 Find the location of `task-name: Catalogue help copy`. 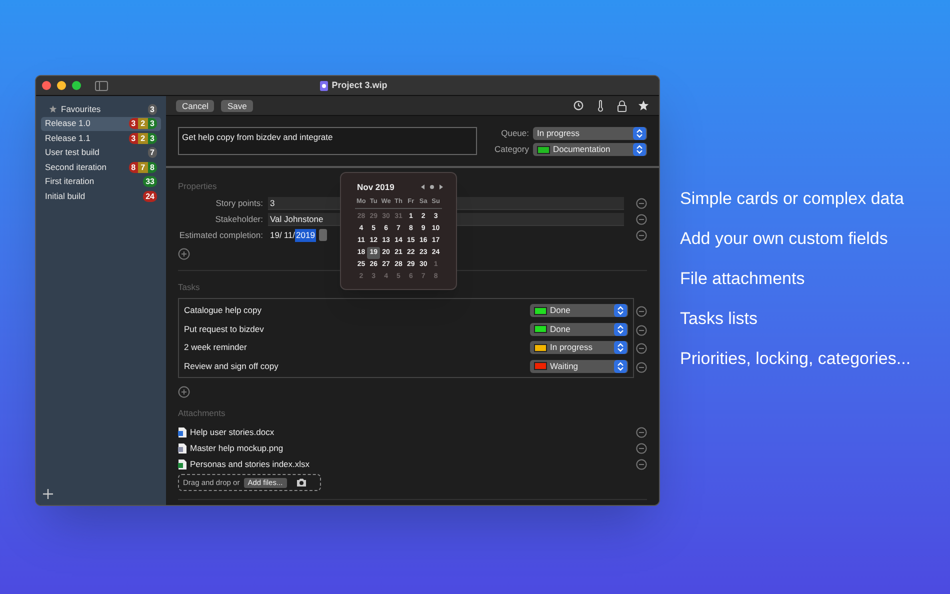

task-name: Catalogue help copy is located at coordinates (223, 310).